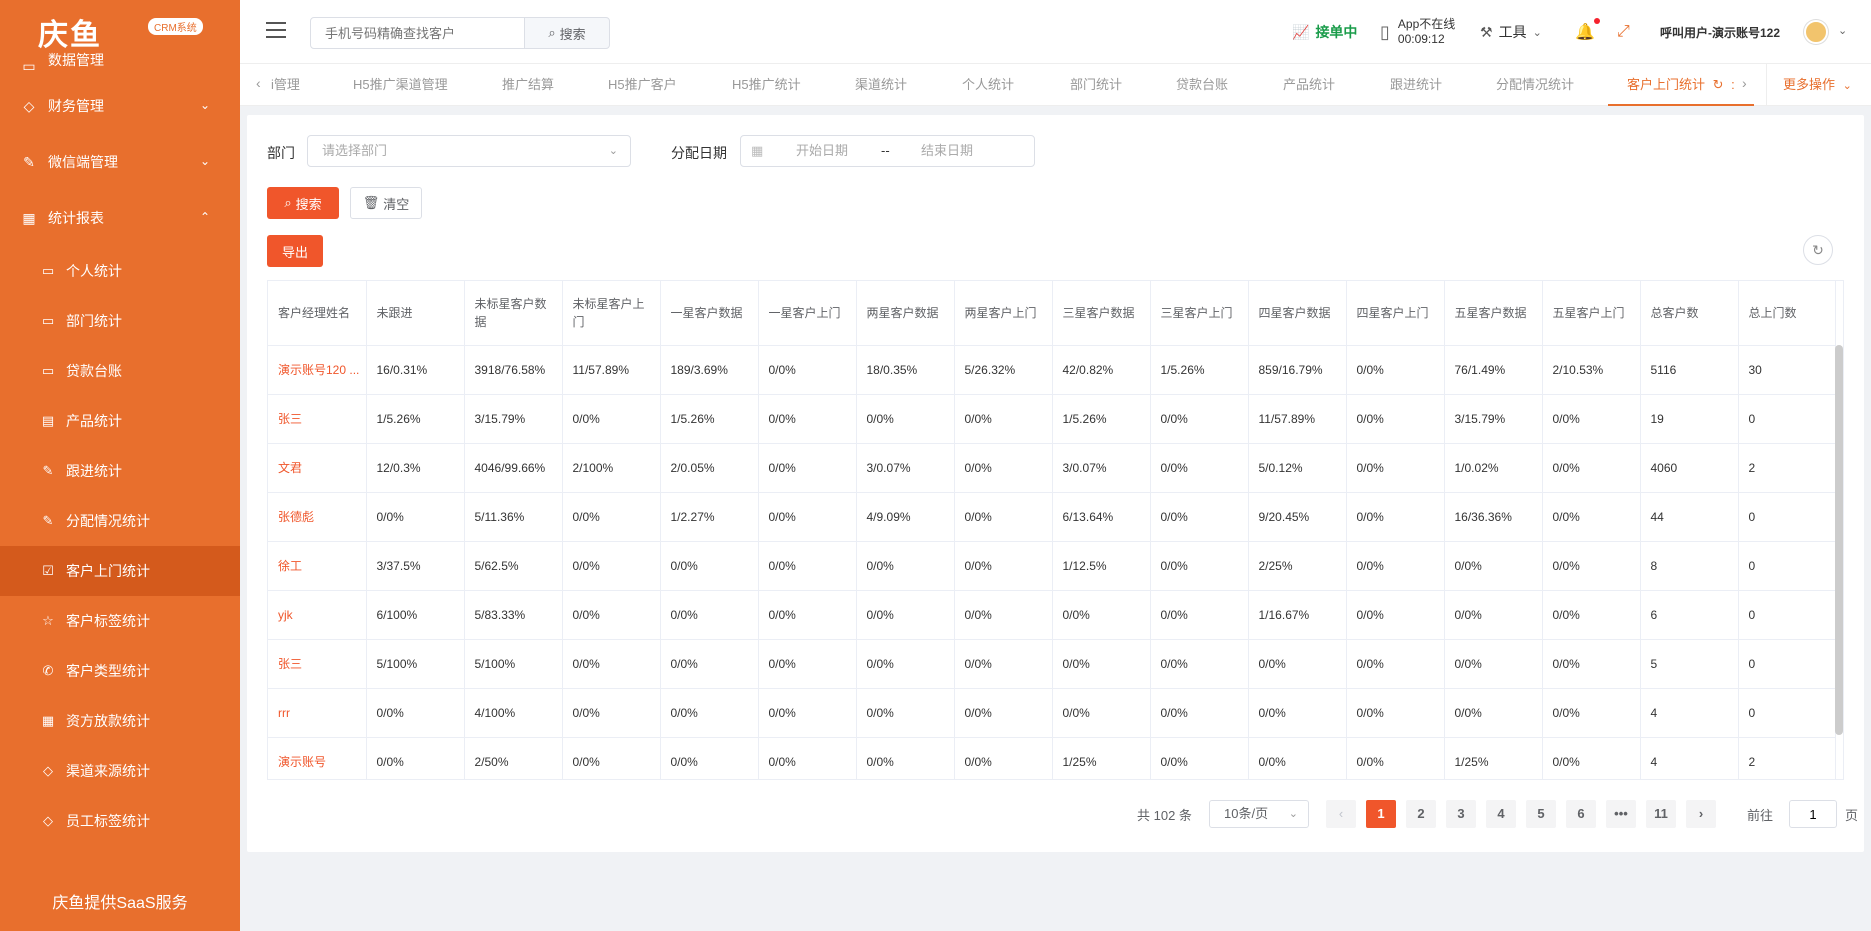 Image resolution: width=1871 pixels, height=931 pixels. I want to click on sidebar-item-followup-stats: ✎ 跟进统计, so click(120, 471).